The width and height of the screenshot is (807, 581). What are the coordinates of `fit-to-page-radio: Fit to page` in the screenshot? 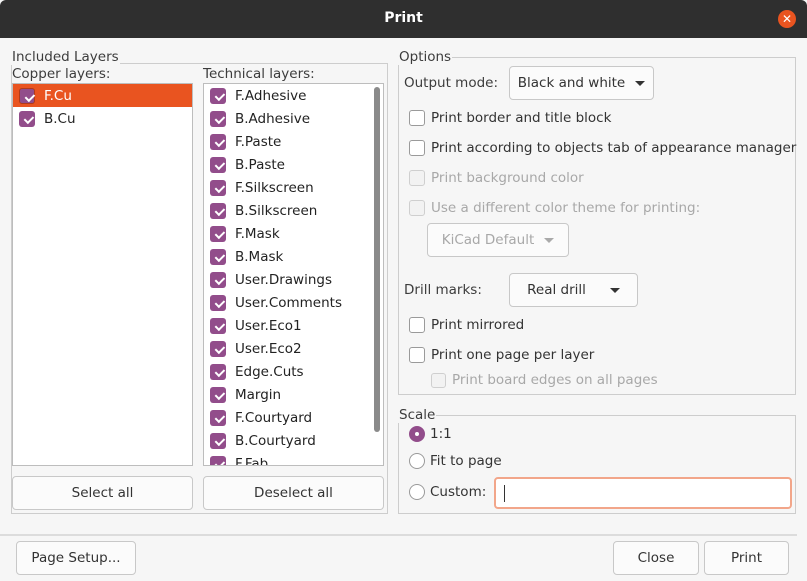 It's located at (455, 461).